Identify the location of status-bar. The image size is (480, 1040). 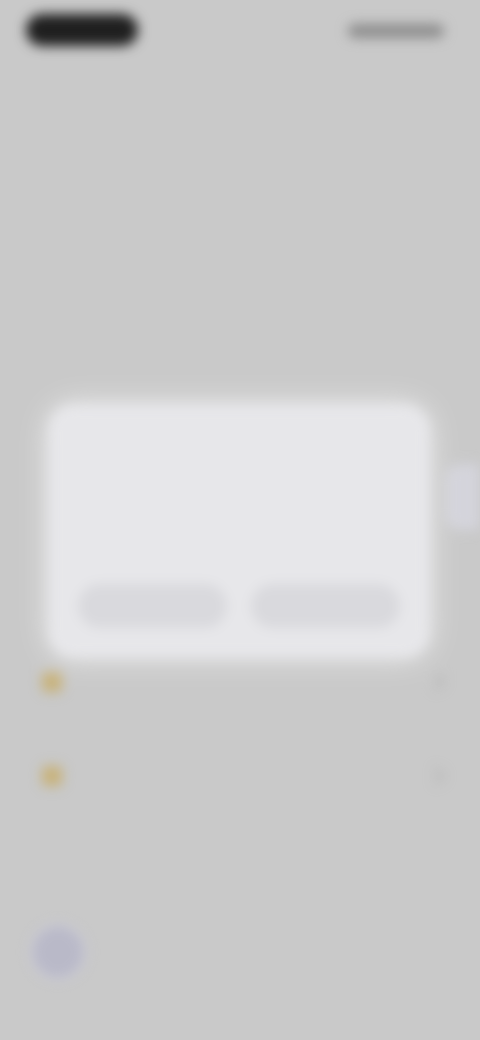
(240, 30).